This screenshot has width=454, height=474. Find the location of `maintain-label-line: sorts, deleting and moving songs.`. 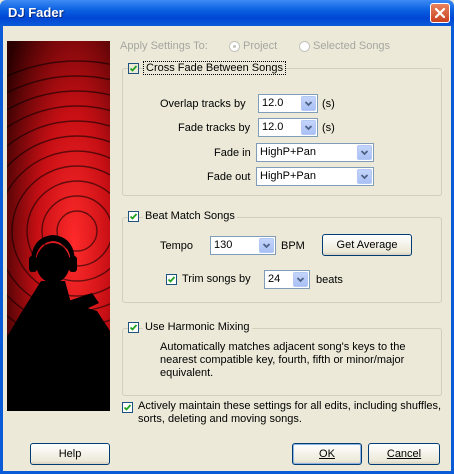

maintain-label-line: sorts, deleting and moving songs. is located at coordinates (220, 419).